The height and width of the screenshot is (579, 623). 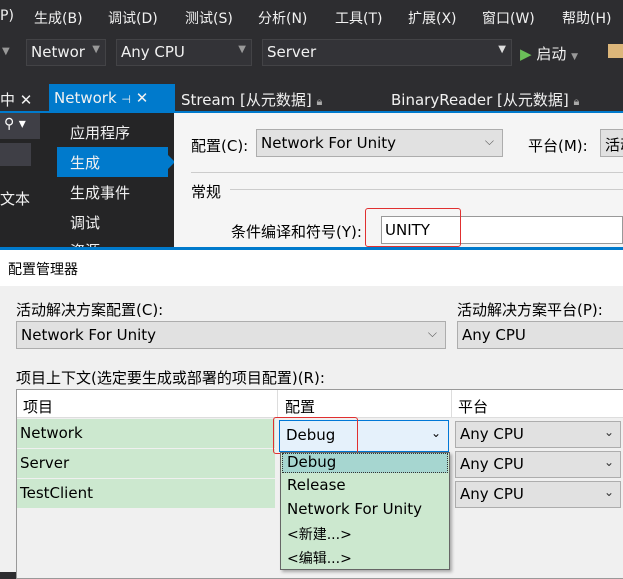 I want to click on section-heading: 常规, so click(x=206, y=192).